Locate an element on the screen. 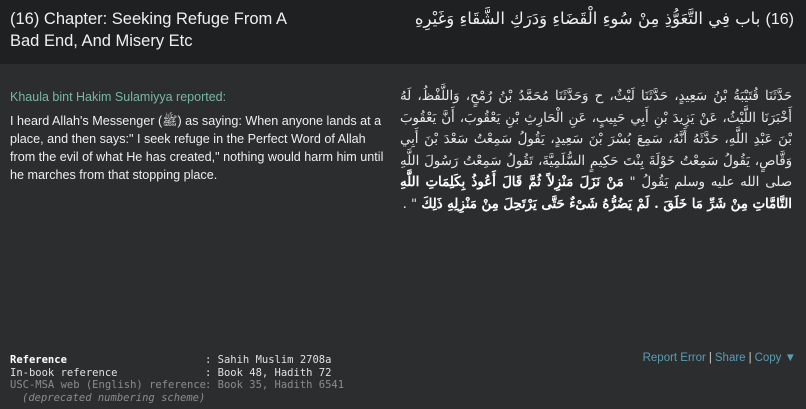 The width and height of the screenshot is (806, 409). inbook-reference-row: In-book reference : Book 48, Hadith 72 is located at coordinates (210, 373).